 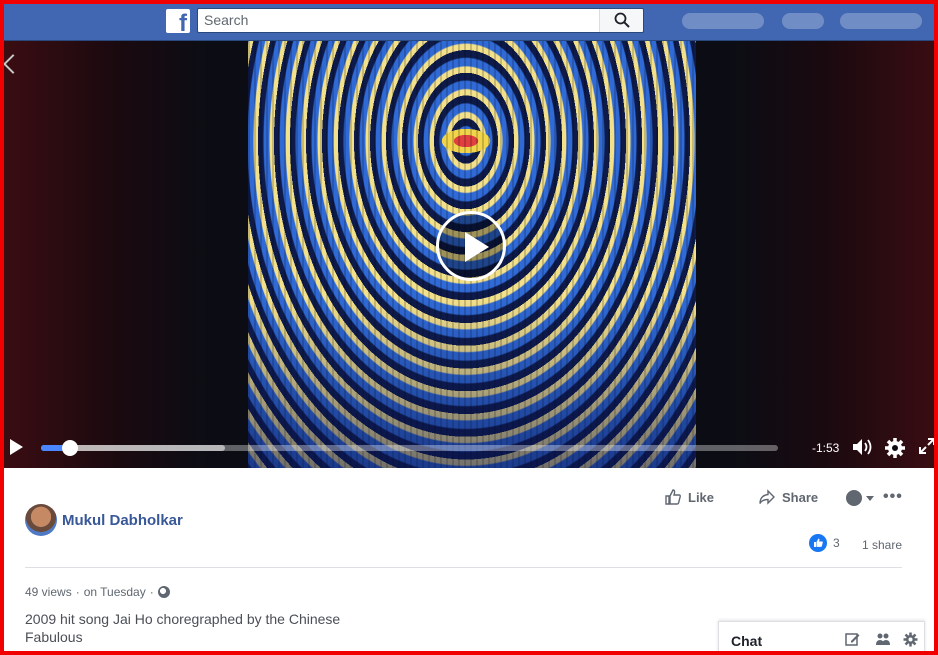 What do you see at coordinates (826, 448) in the screenshot?
I see `time-remaining: -1:53` at bounding box center [826, 448].